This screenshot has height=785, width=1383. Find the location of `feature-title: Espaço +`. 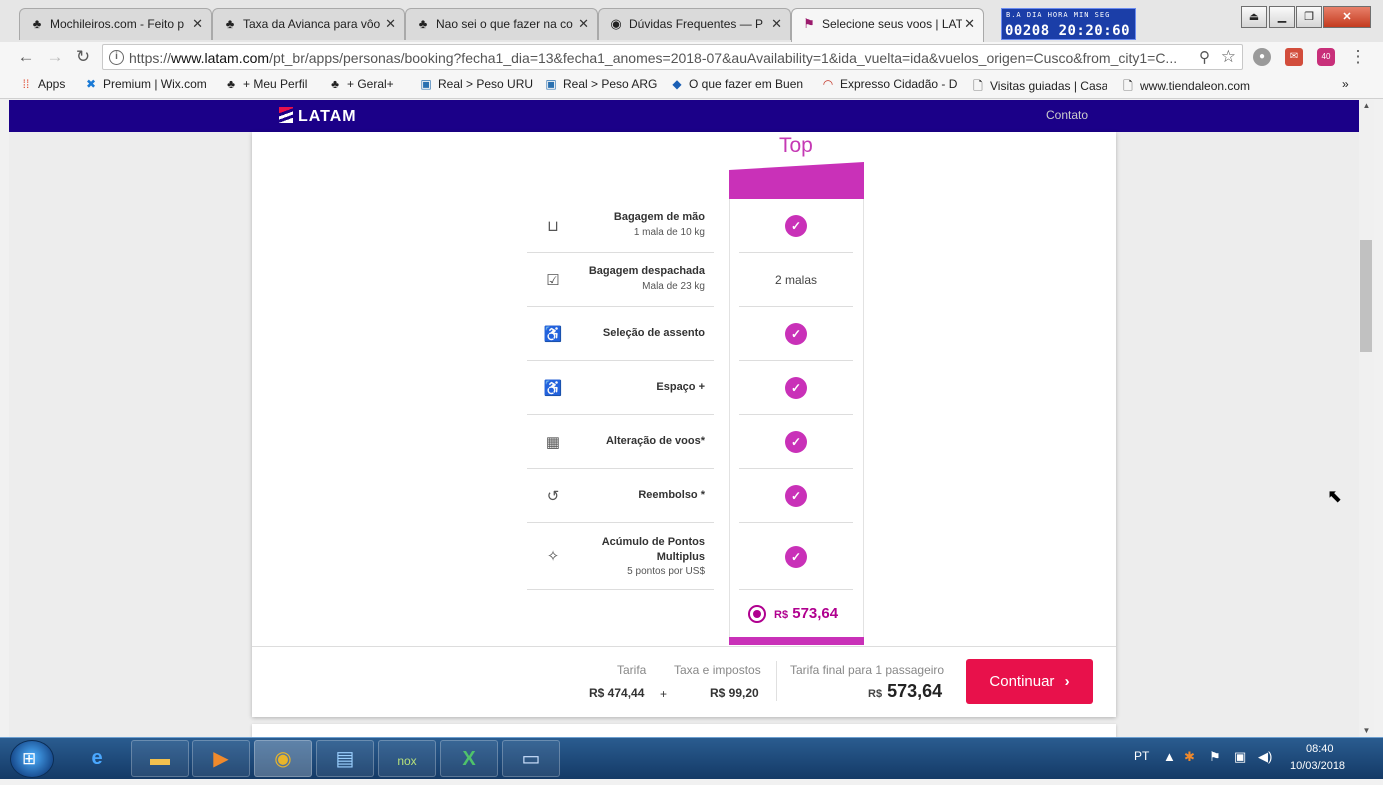

feature-title: Espaço + is located at coordinates (680, 387).